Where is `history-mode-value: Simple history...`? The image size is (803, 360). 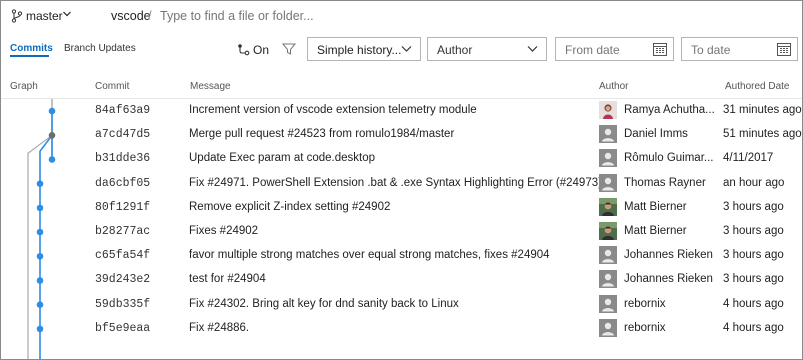 history-mode-value: Simple history... is located at coordinates (359, 50).